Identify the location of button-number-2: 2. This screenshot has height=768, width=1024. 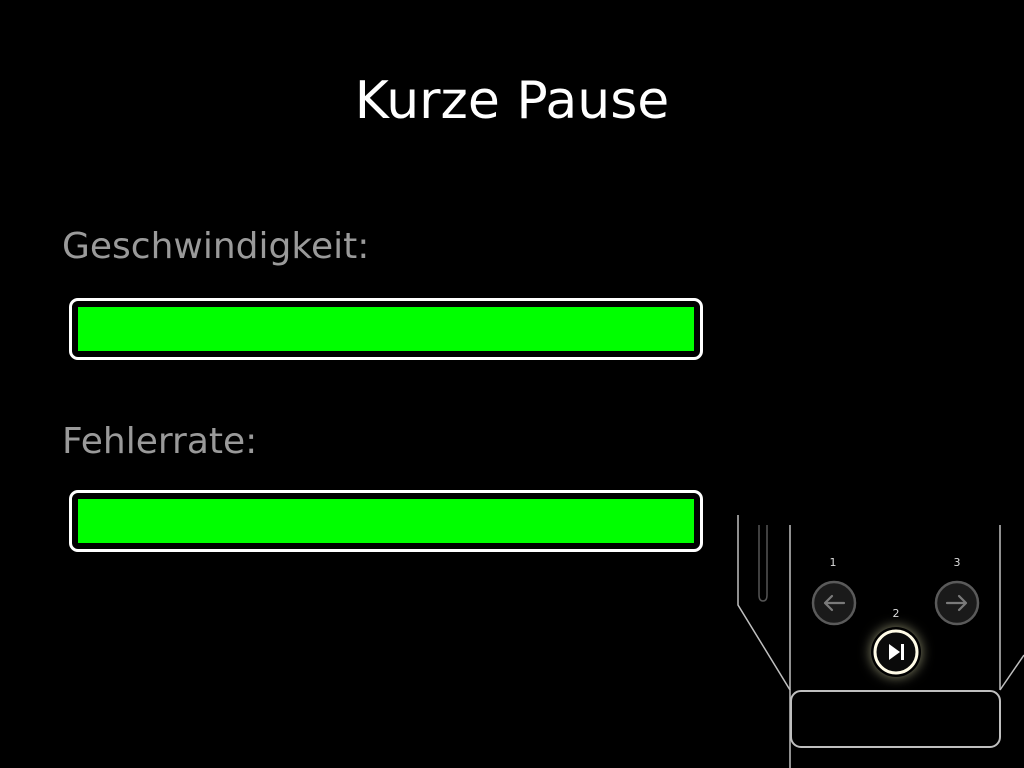
(896, 613).